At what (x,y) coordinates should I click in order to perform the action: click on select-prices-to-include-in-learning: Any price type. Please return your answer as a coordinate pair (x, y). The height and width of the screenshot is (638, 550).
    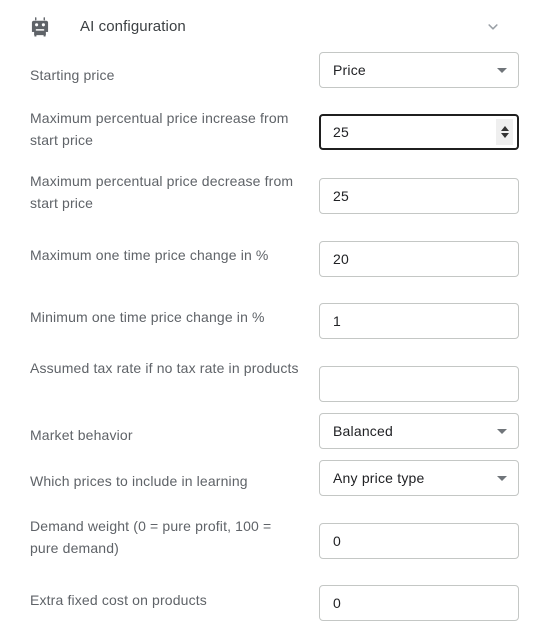
    Looking at the image, I should click on (419, 478).